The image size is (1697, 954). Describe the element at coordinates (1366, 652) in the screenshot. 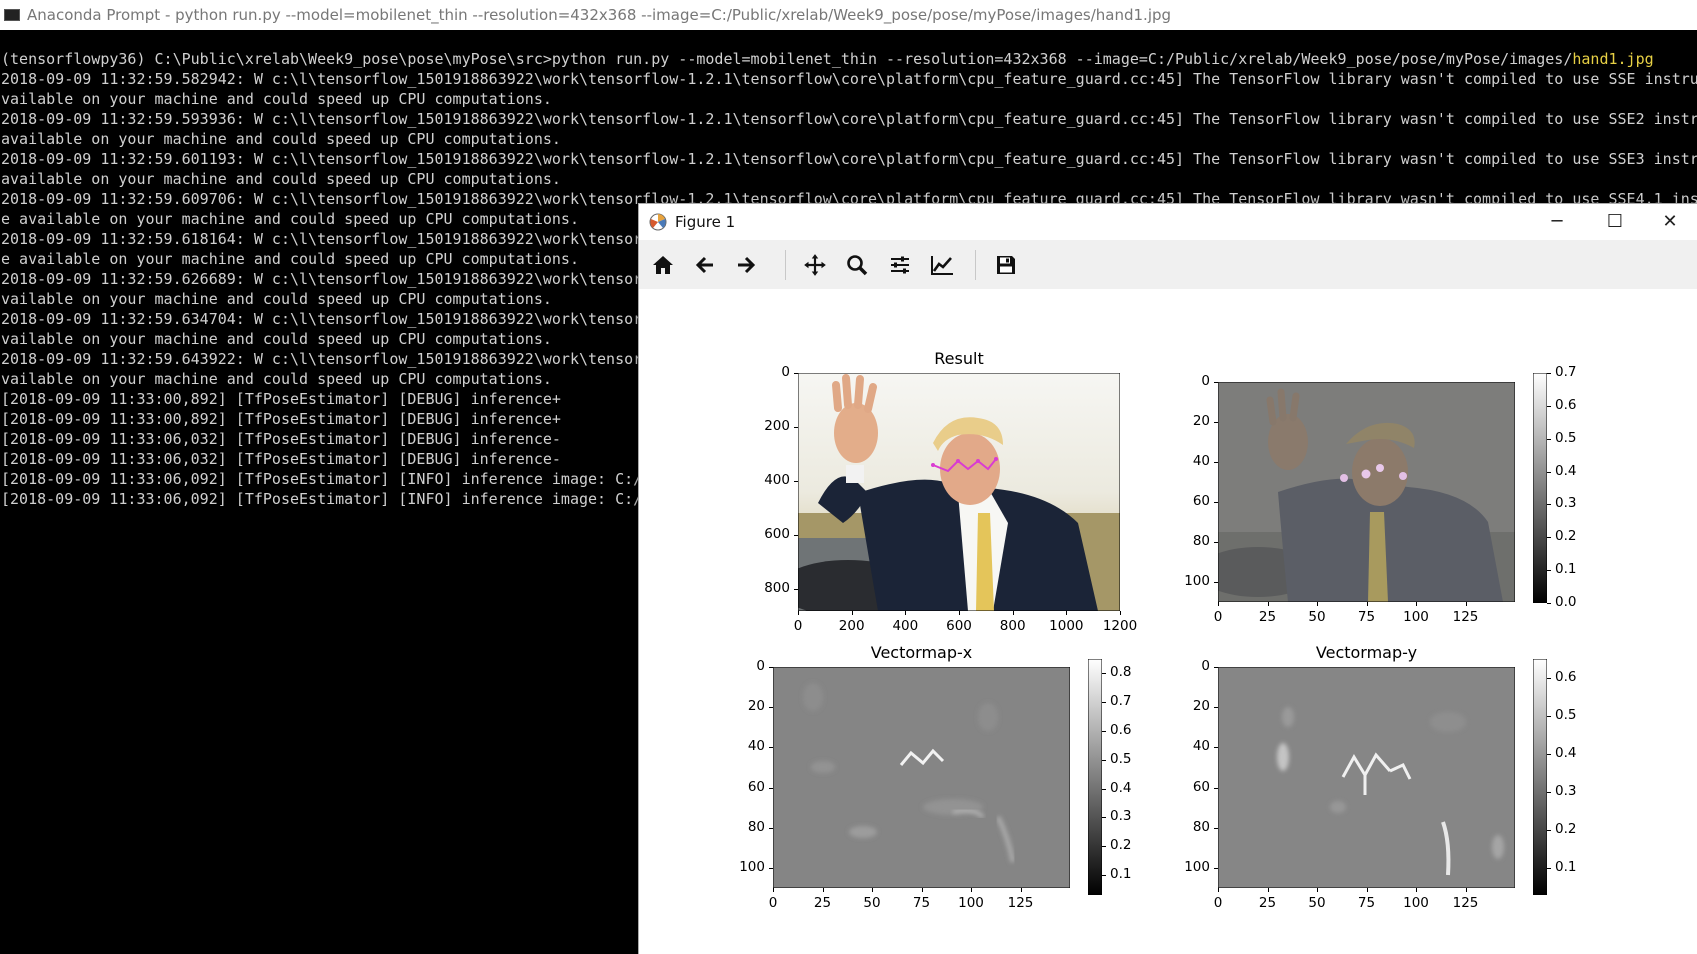

I see `vectormap-y-title: Vectormap-y` at that location.